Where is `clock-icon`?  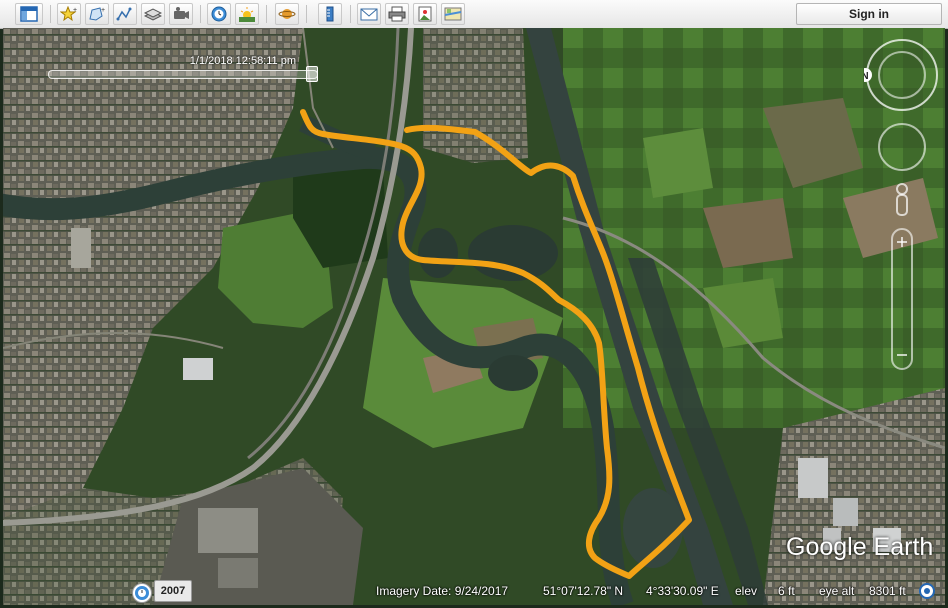 clock-icon is located at coordinates (219, 14).